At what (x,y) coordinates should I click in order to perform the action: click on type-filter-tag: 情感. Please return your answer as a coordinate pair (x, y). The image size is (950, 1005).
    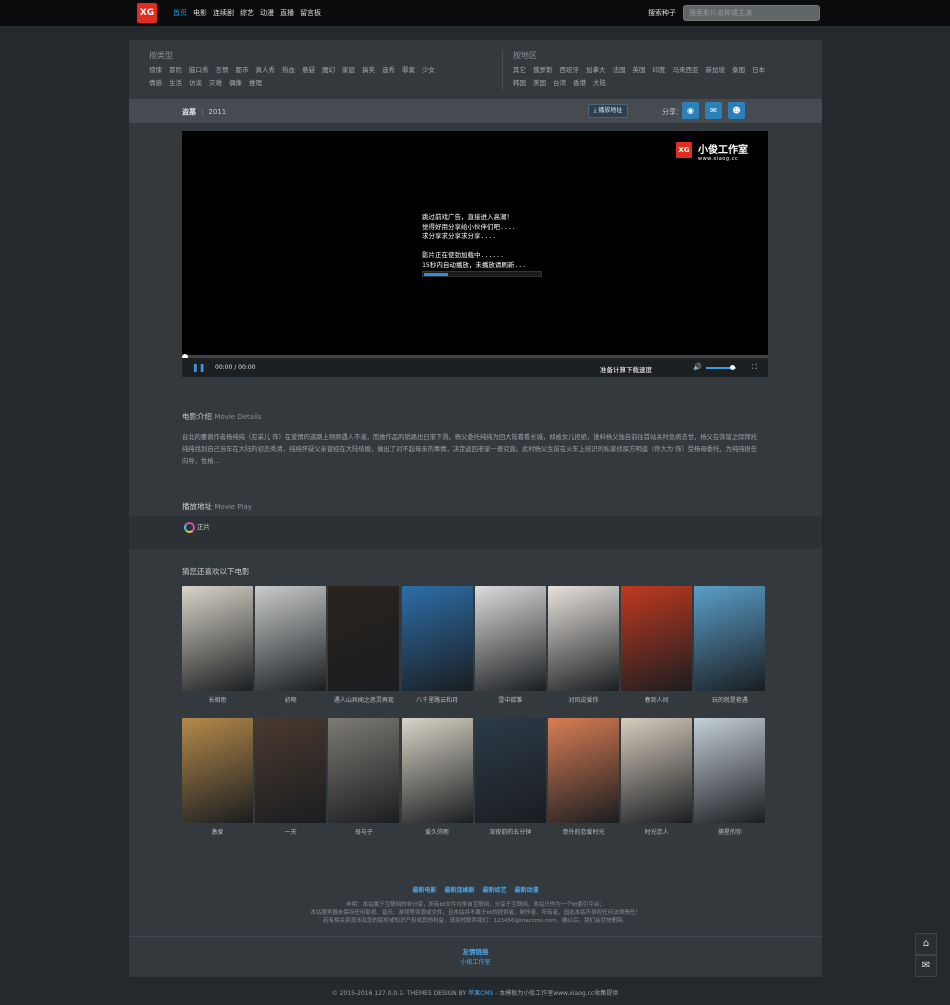
    Looking at the image, I should click on (155, 83).